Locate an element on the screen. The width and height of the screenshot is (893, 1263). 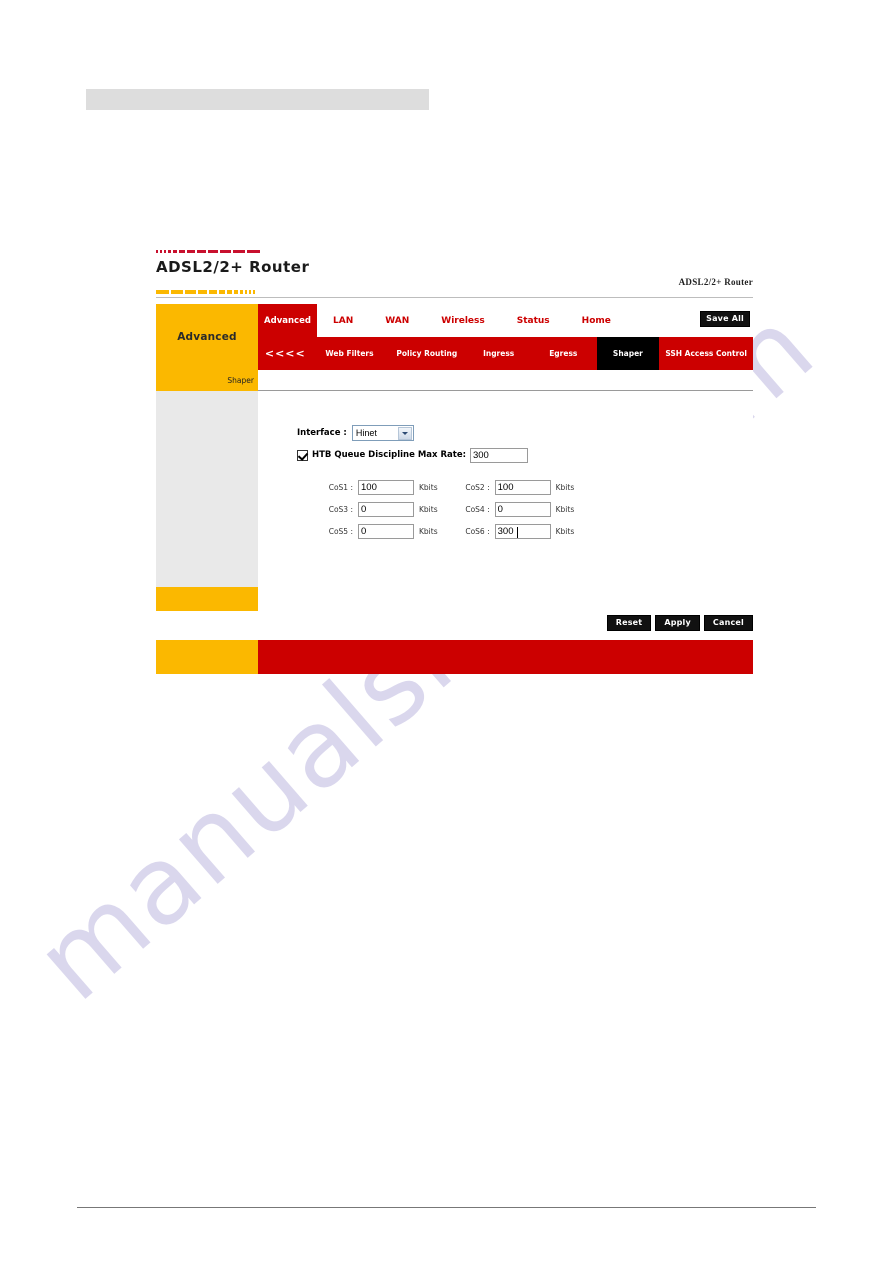
nav-subtab-policy-routing: Policy Routing is located at coordinates (426, 353).